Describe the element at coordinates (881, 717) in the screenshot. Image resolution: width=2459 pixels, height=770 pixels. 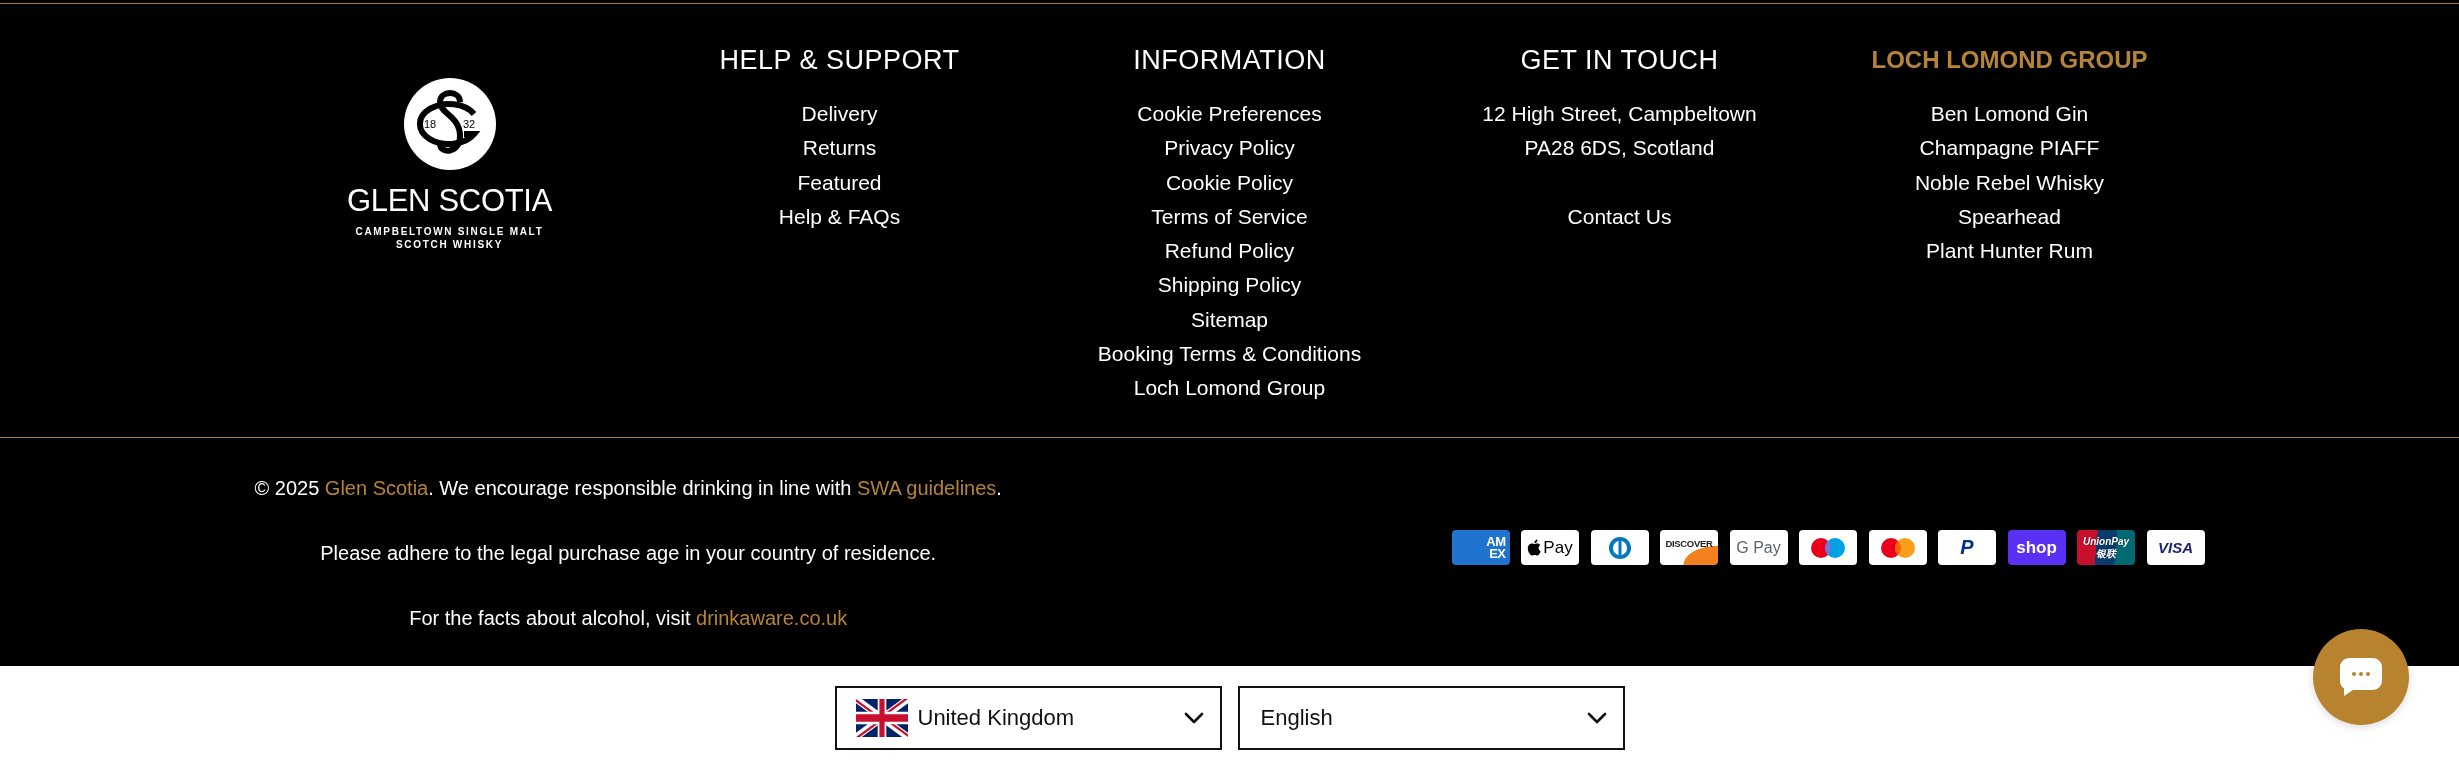
I see `flag-icon` at that location.